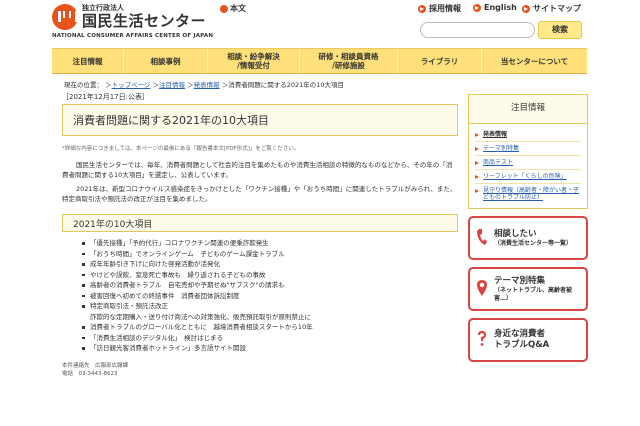  I want to click on nav-item-featured: 注目情報, so click(88, 61).